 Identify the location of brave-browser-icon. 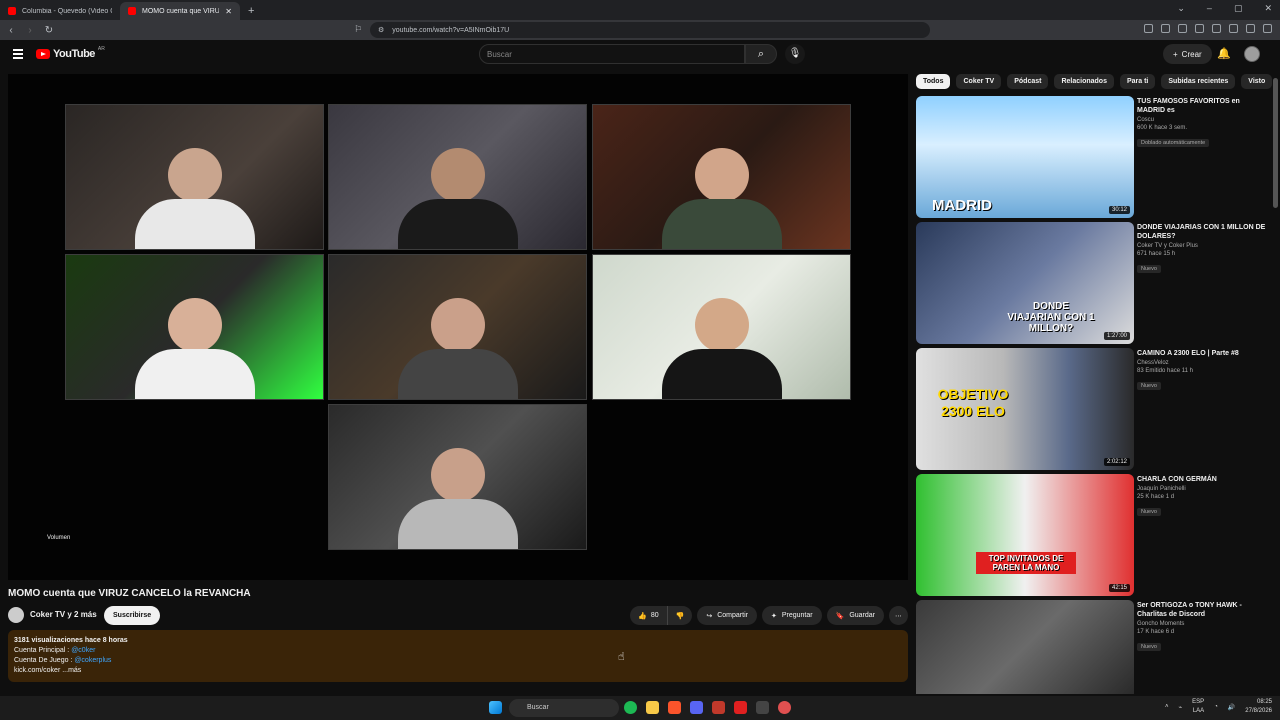
(674, 707).